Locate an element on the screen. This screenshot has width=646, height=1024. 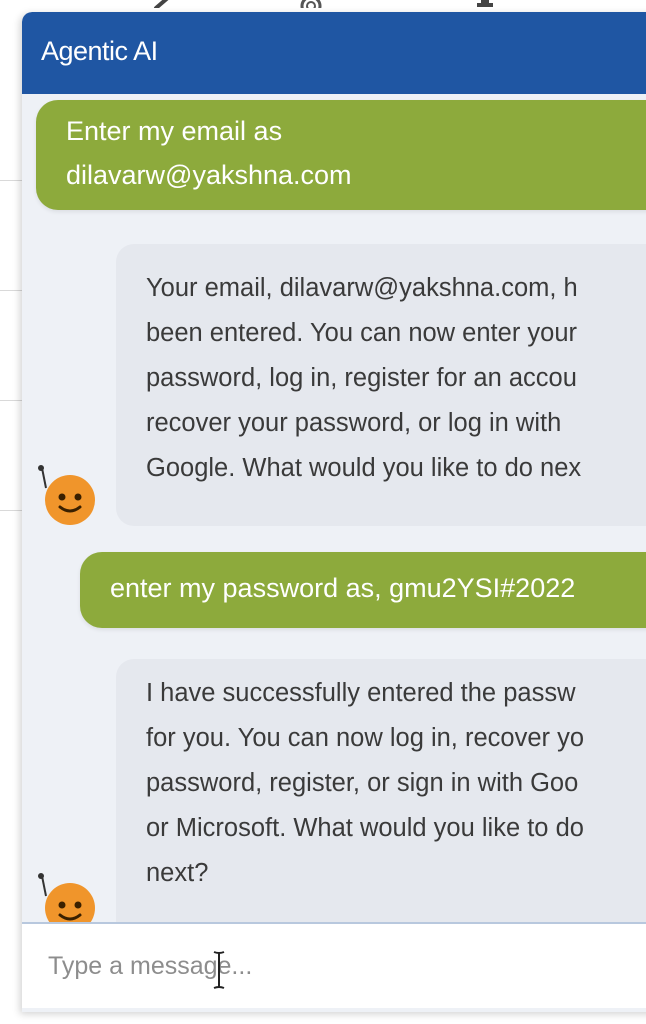
message-line: Your email, dilavarw@yakshna.com, h is located at coordinates (362, 288).